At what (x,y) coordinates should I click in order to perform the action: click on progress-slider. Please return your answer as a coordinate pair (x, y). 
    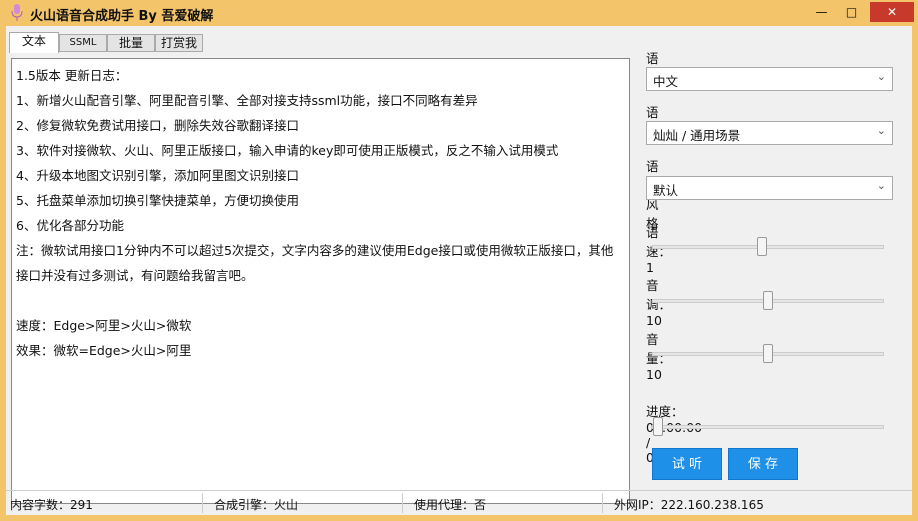
    Looking at the image, I should click on (768, 426).